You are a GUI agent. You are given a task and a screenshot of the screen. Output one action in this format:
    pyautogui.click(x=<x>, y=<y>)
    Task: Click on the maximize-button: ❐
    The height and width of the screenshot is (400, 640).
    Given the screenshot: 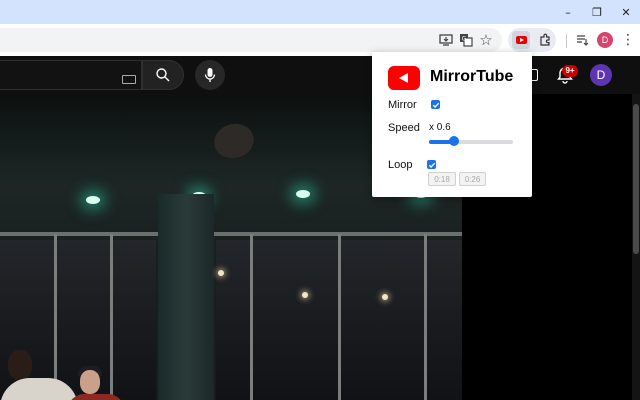 What is the action you would take?
    pyautogui.click(x=597, y=12)
    